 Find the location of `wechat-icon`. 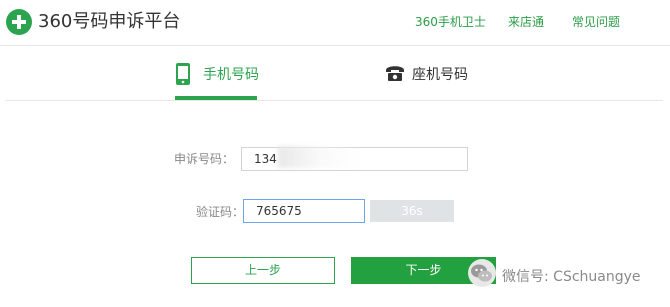

wechat-icon is located at coordinates (482, 273).